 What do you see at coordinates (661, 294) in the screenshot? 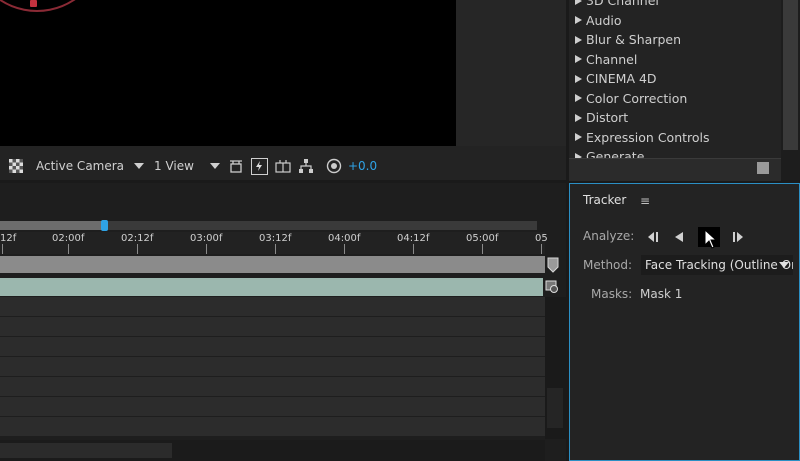
I see `masks-value: Mask 1` at bounding box center [661, 294].